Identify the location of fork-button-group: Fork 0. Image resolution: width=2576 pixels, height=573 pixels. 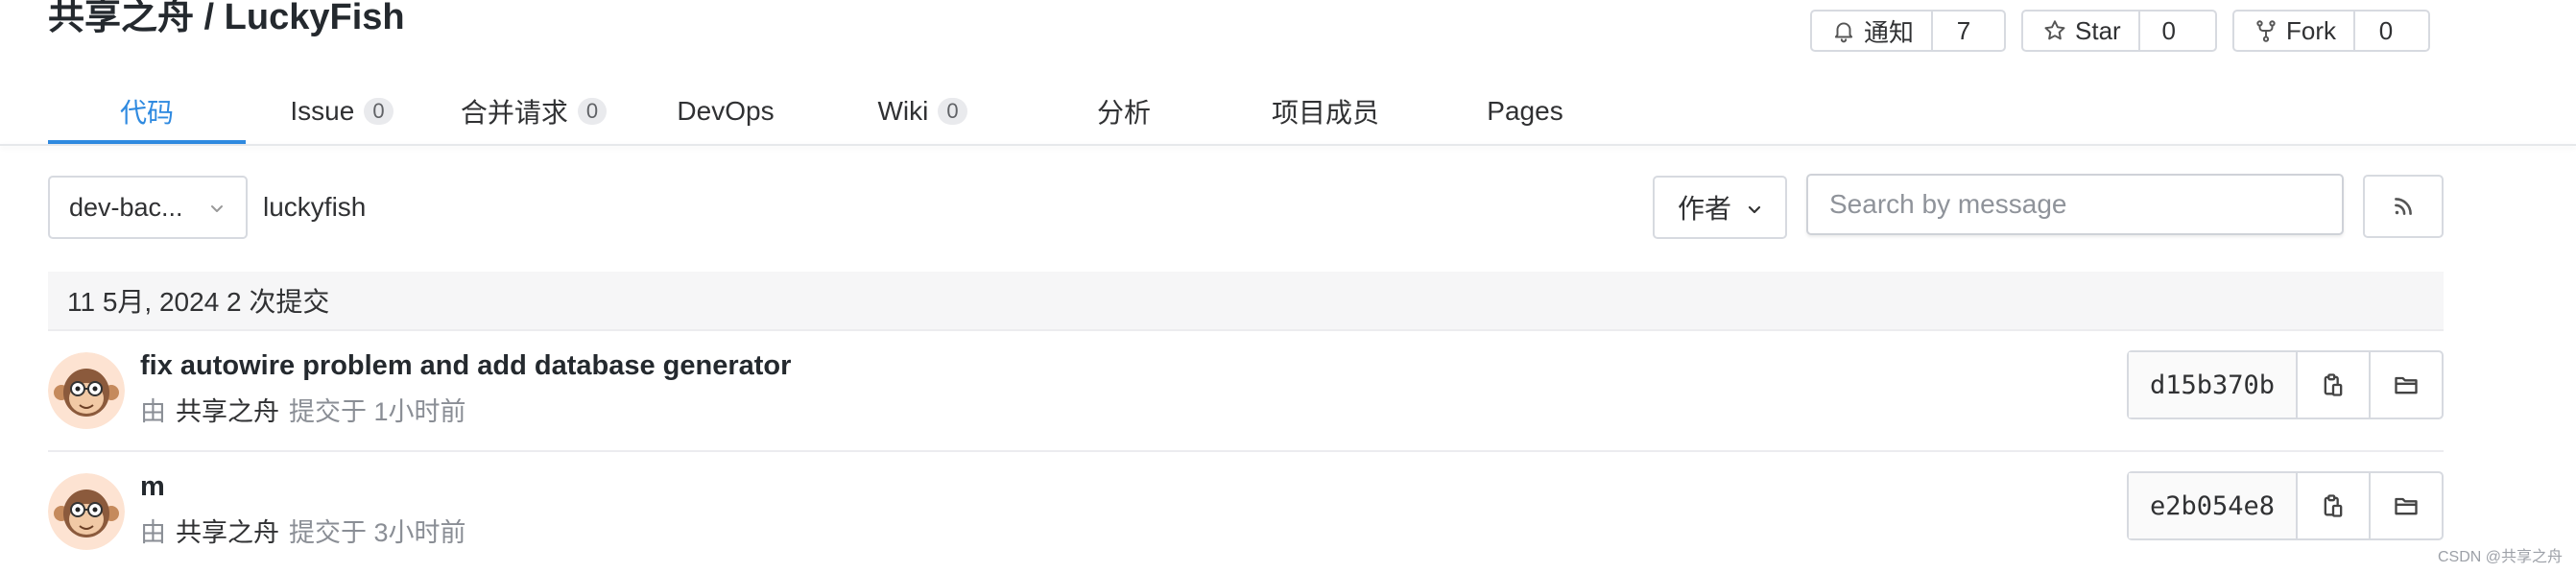
(2331, 31).